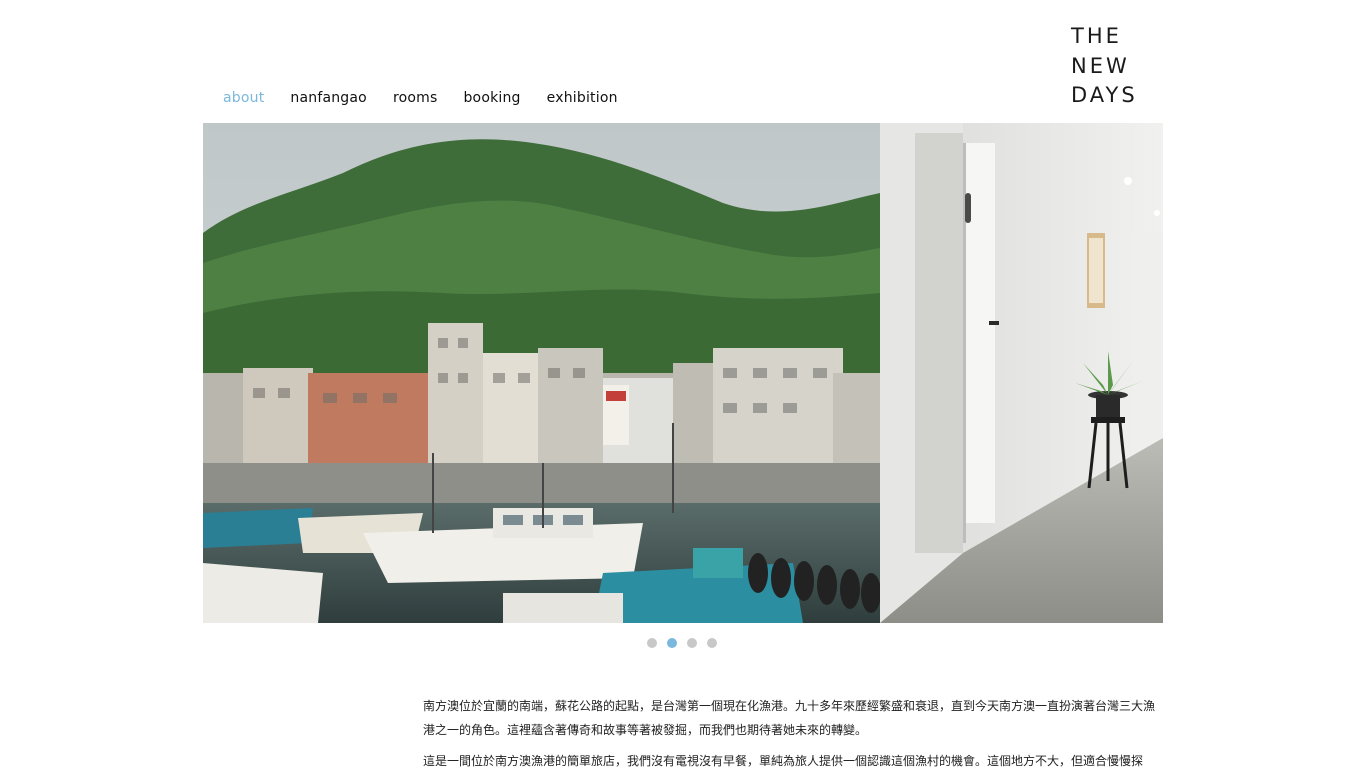 This screenshot has height=768, width=1366. Describe the element at coordinates (415, 98) in the screenshot. I see `nav-item-rooms: rooms` at that location.